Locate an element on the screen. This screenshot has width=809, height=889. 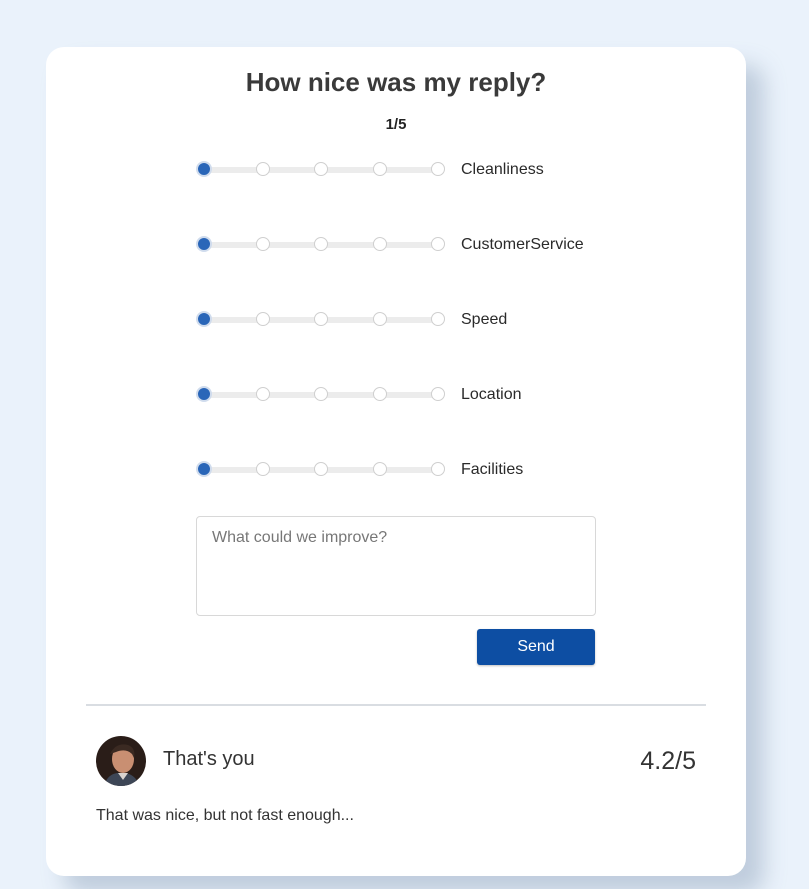
rating-row: Cleanliness is located at coordinates (406, 170).